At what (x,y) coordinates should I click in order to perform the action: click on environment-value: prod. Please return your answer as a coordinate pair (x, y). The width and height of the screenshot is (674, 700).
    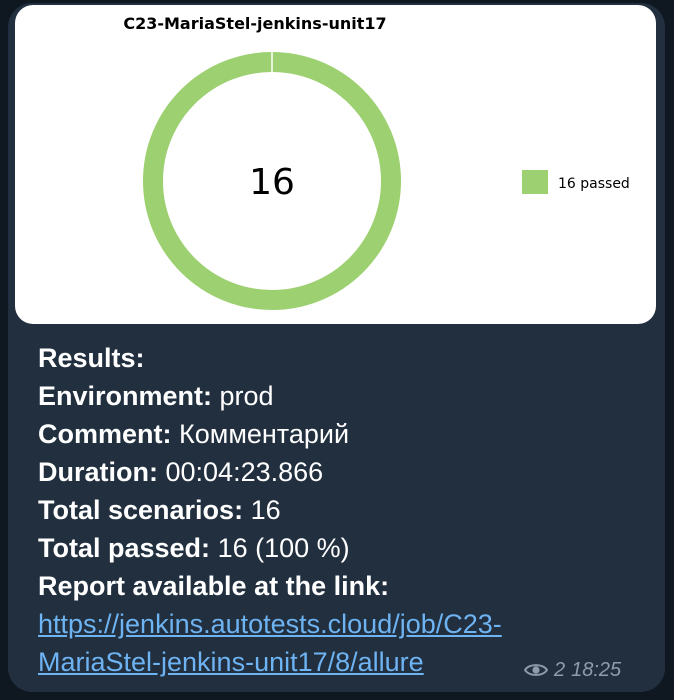
    Looking at the image, I should click on (246, 396).